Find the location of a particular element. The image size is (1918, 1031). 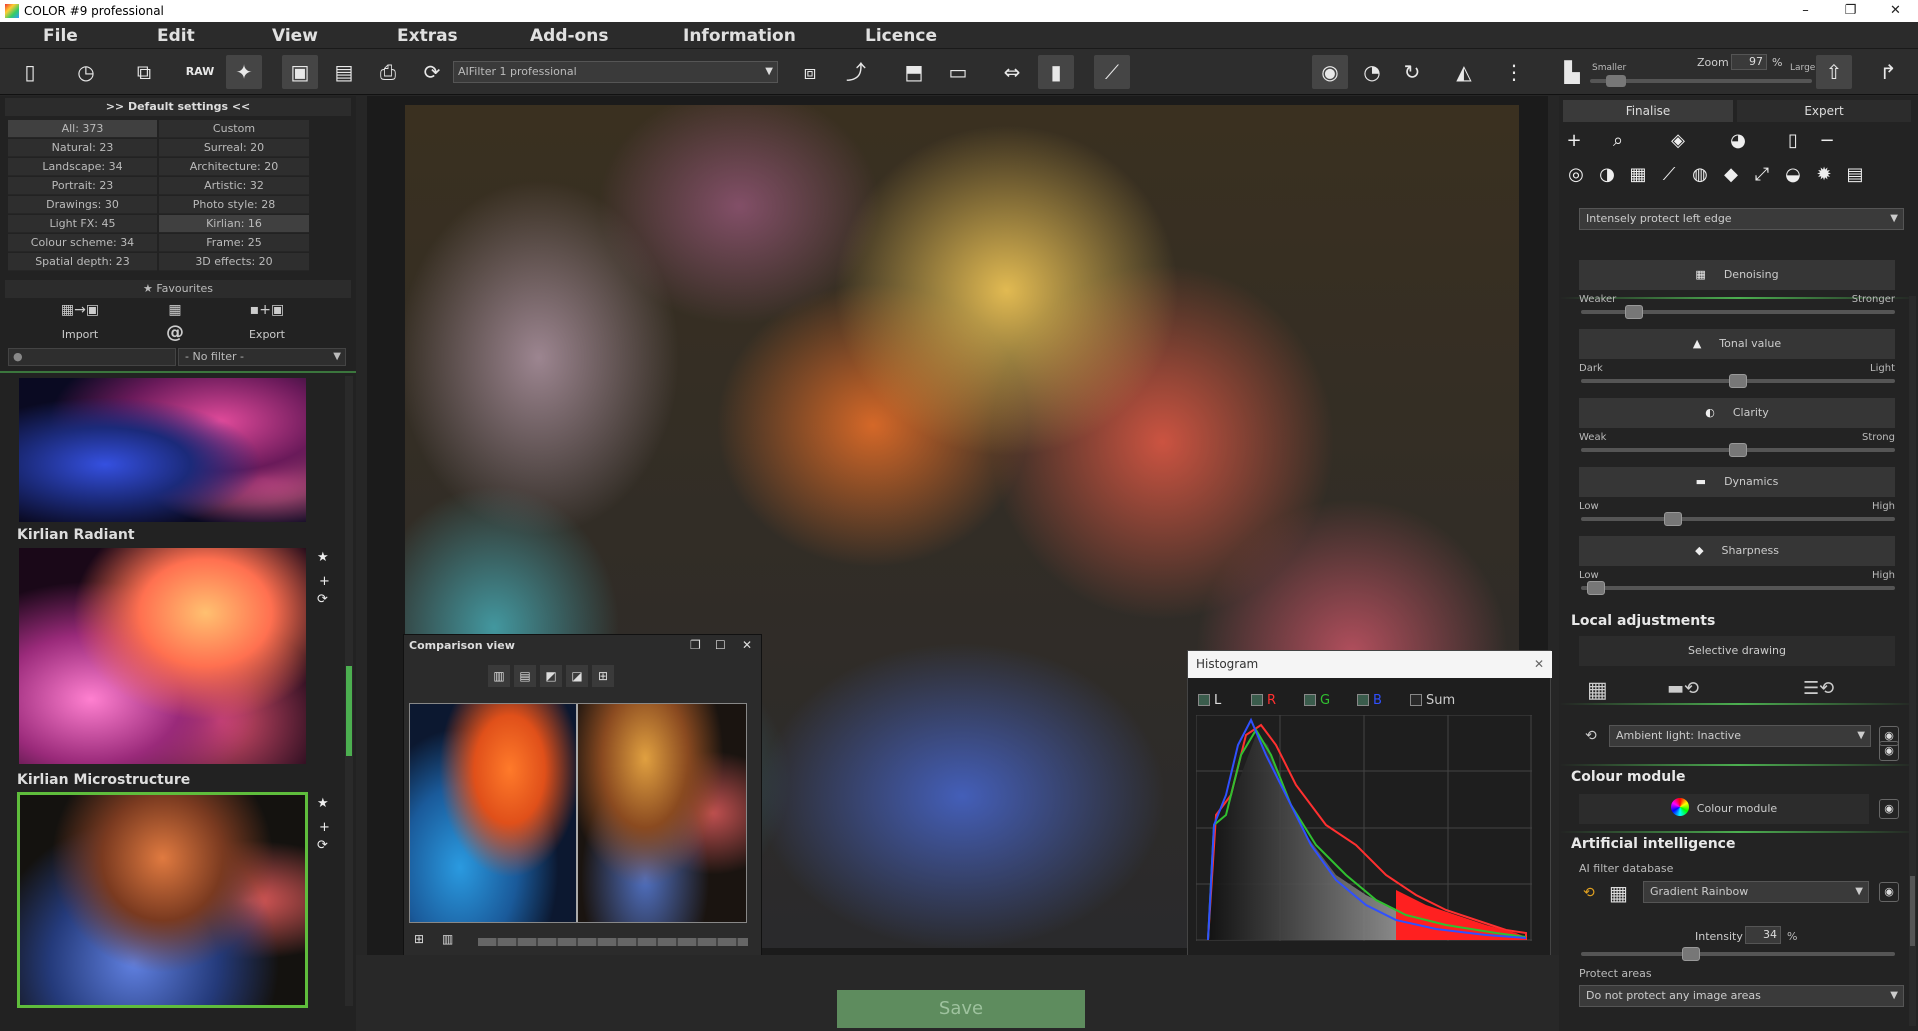

menu-extras: Extras is located at coordinates (427, 36).